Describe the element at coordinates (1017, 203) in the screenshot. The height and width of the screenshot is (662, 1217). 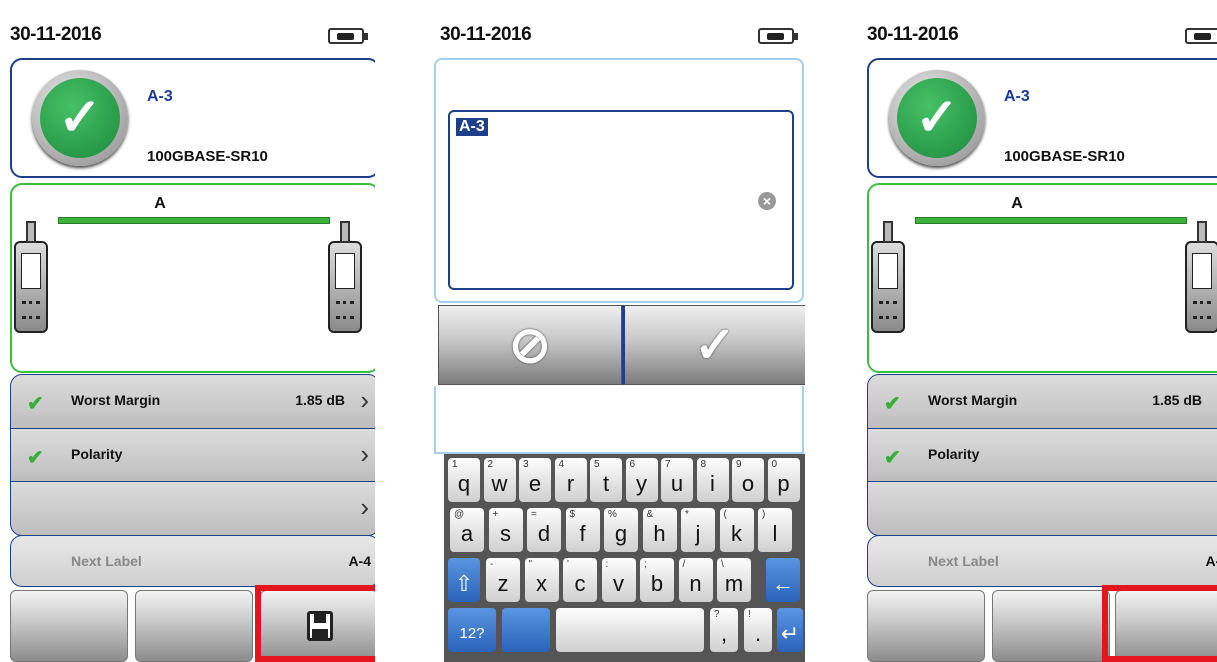
I see `link-label: A` at that location.